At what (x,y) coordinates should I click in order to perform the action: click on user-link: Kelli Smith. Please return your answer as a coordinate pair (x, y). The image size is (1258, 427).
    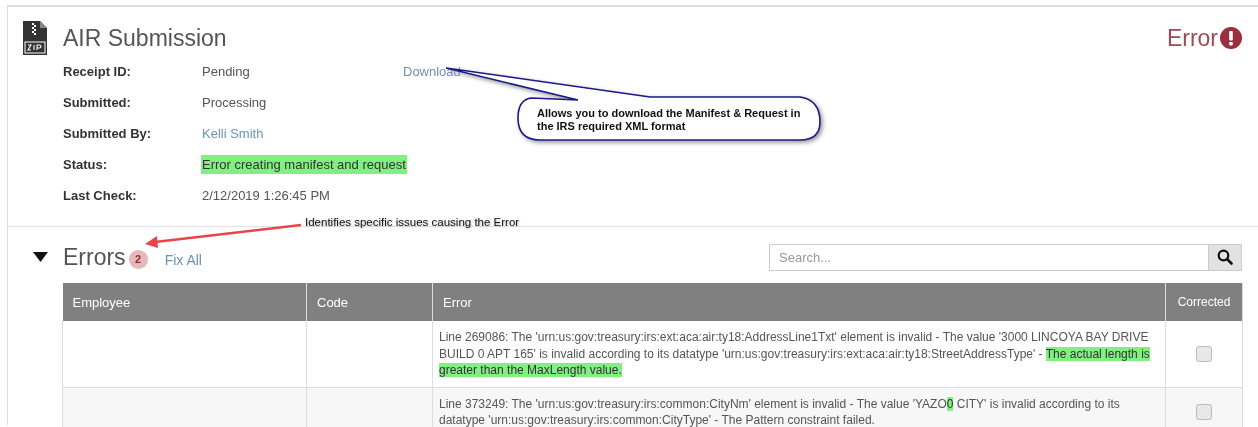
    Looking at the image, I should click on (233, 133).